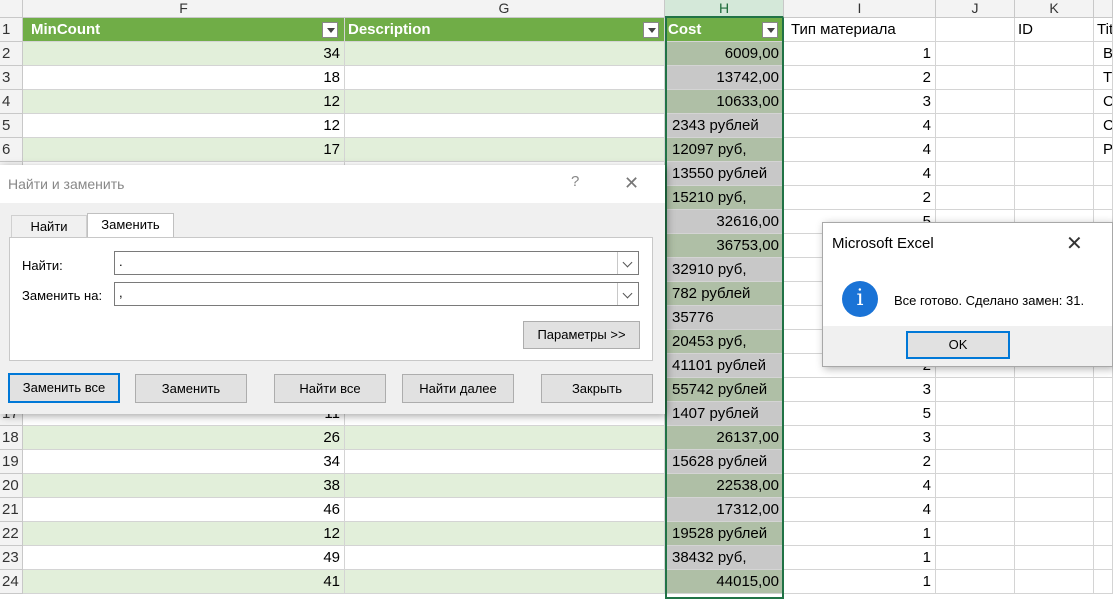  Describe the element at coordinates (724, 558) in the screenshot. I see `cost-cell: 38432 руб,` at that location.